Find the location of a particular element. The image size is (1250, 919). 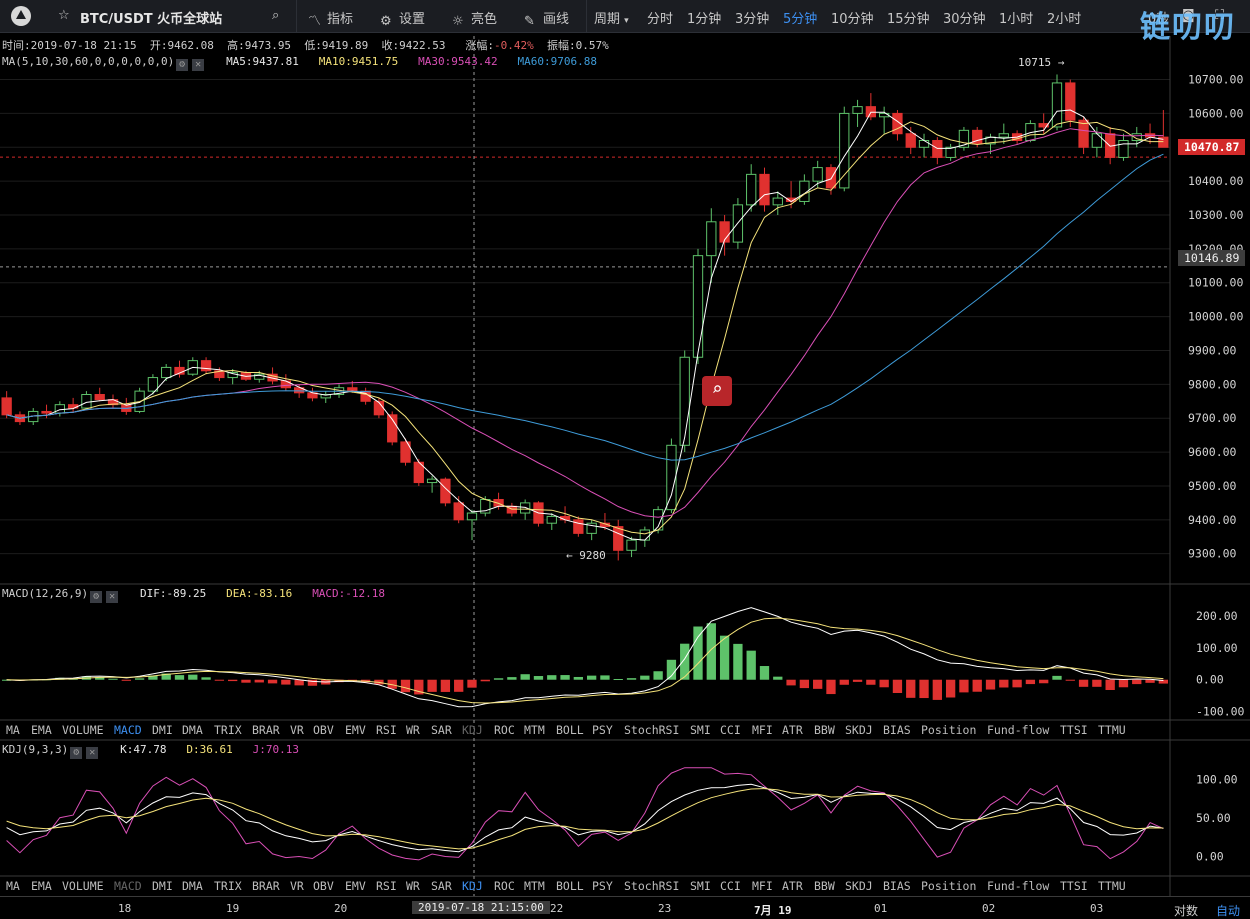

auto-scale-toggle: 自动 is located at coordinates (1228, 910).